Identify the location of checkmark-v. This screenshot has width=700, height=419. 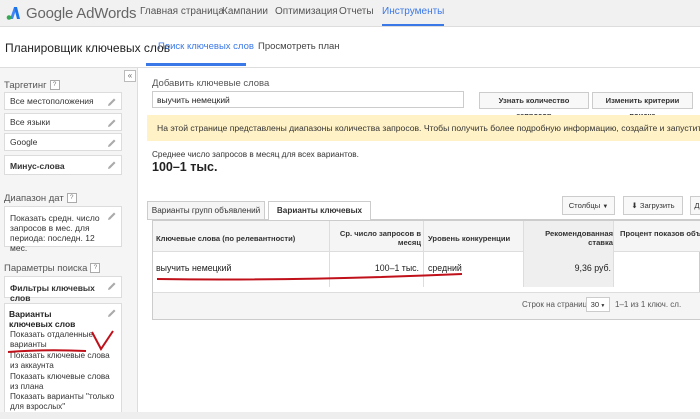
(102, 340).